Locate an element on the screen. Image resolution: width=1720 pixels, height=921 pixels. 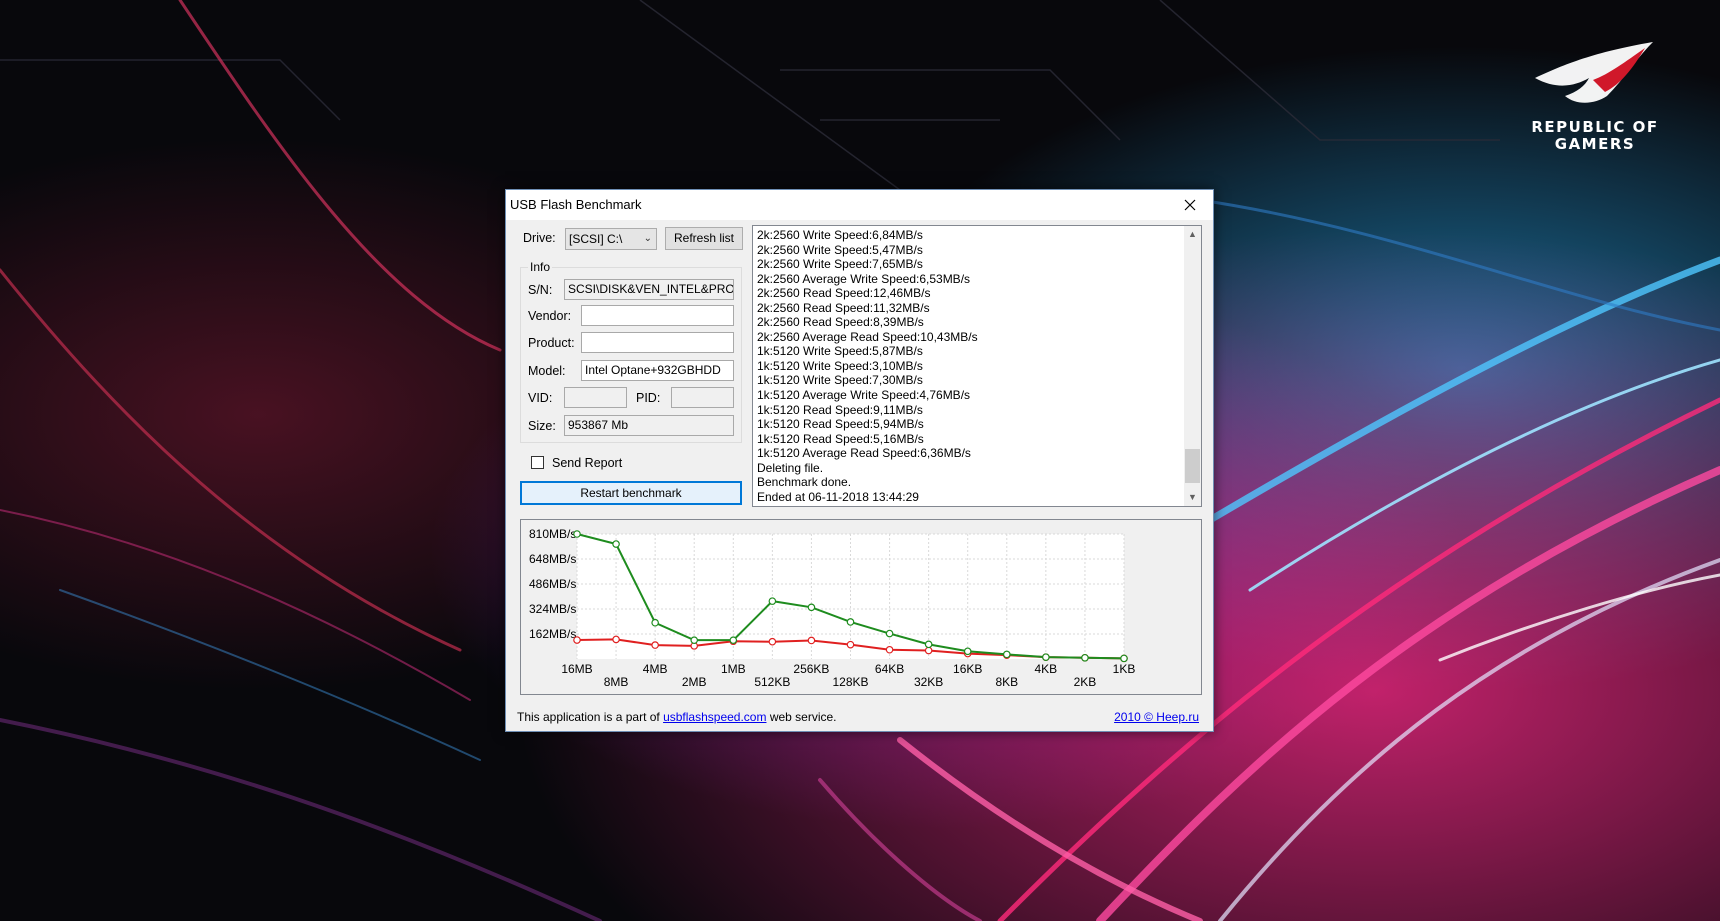
brand-line-2: GAMERS is located at coordinates (1595, 144).